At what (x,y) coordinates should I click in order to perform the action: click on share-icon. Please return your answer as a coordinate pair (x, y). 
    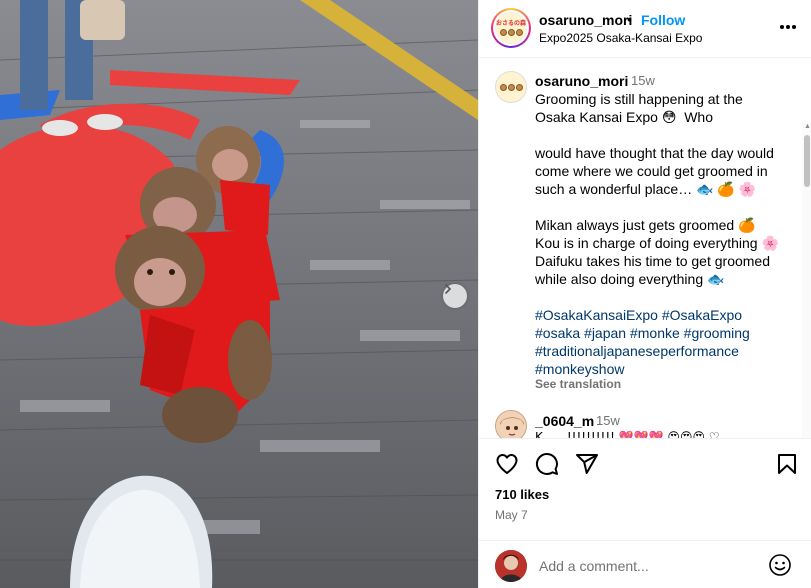
    Looking at the image, I should click on (587, 464).